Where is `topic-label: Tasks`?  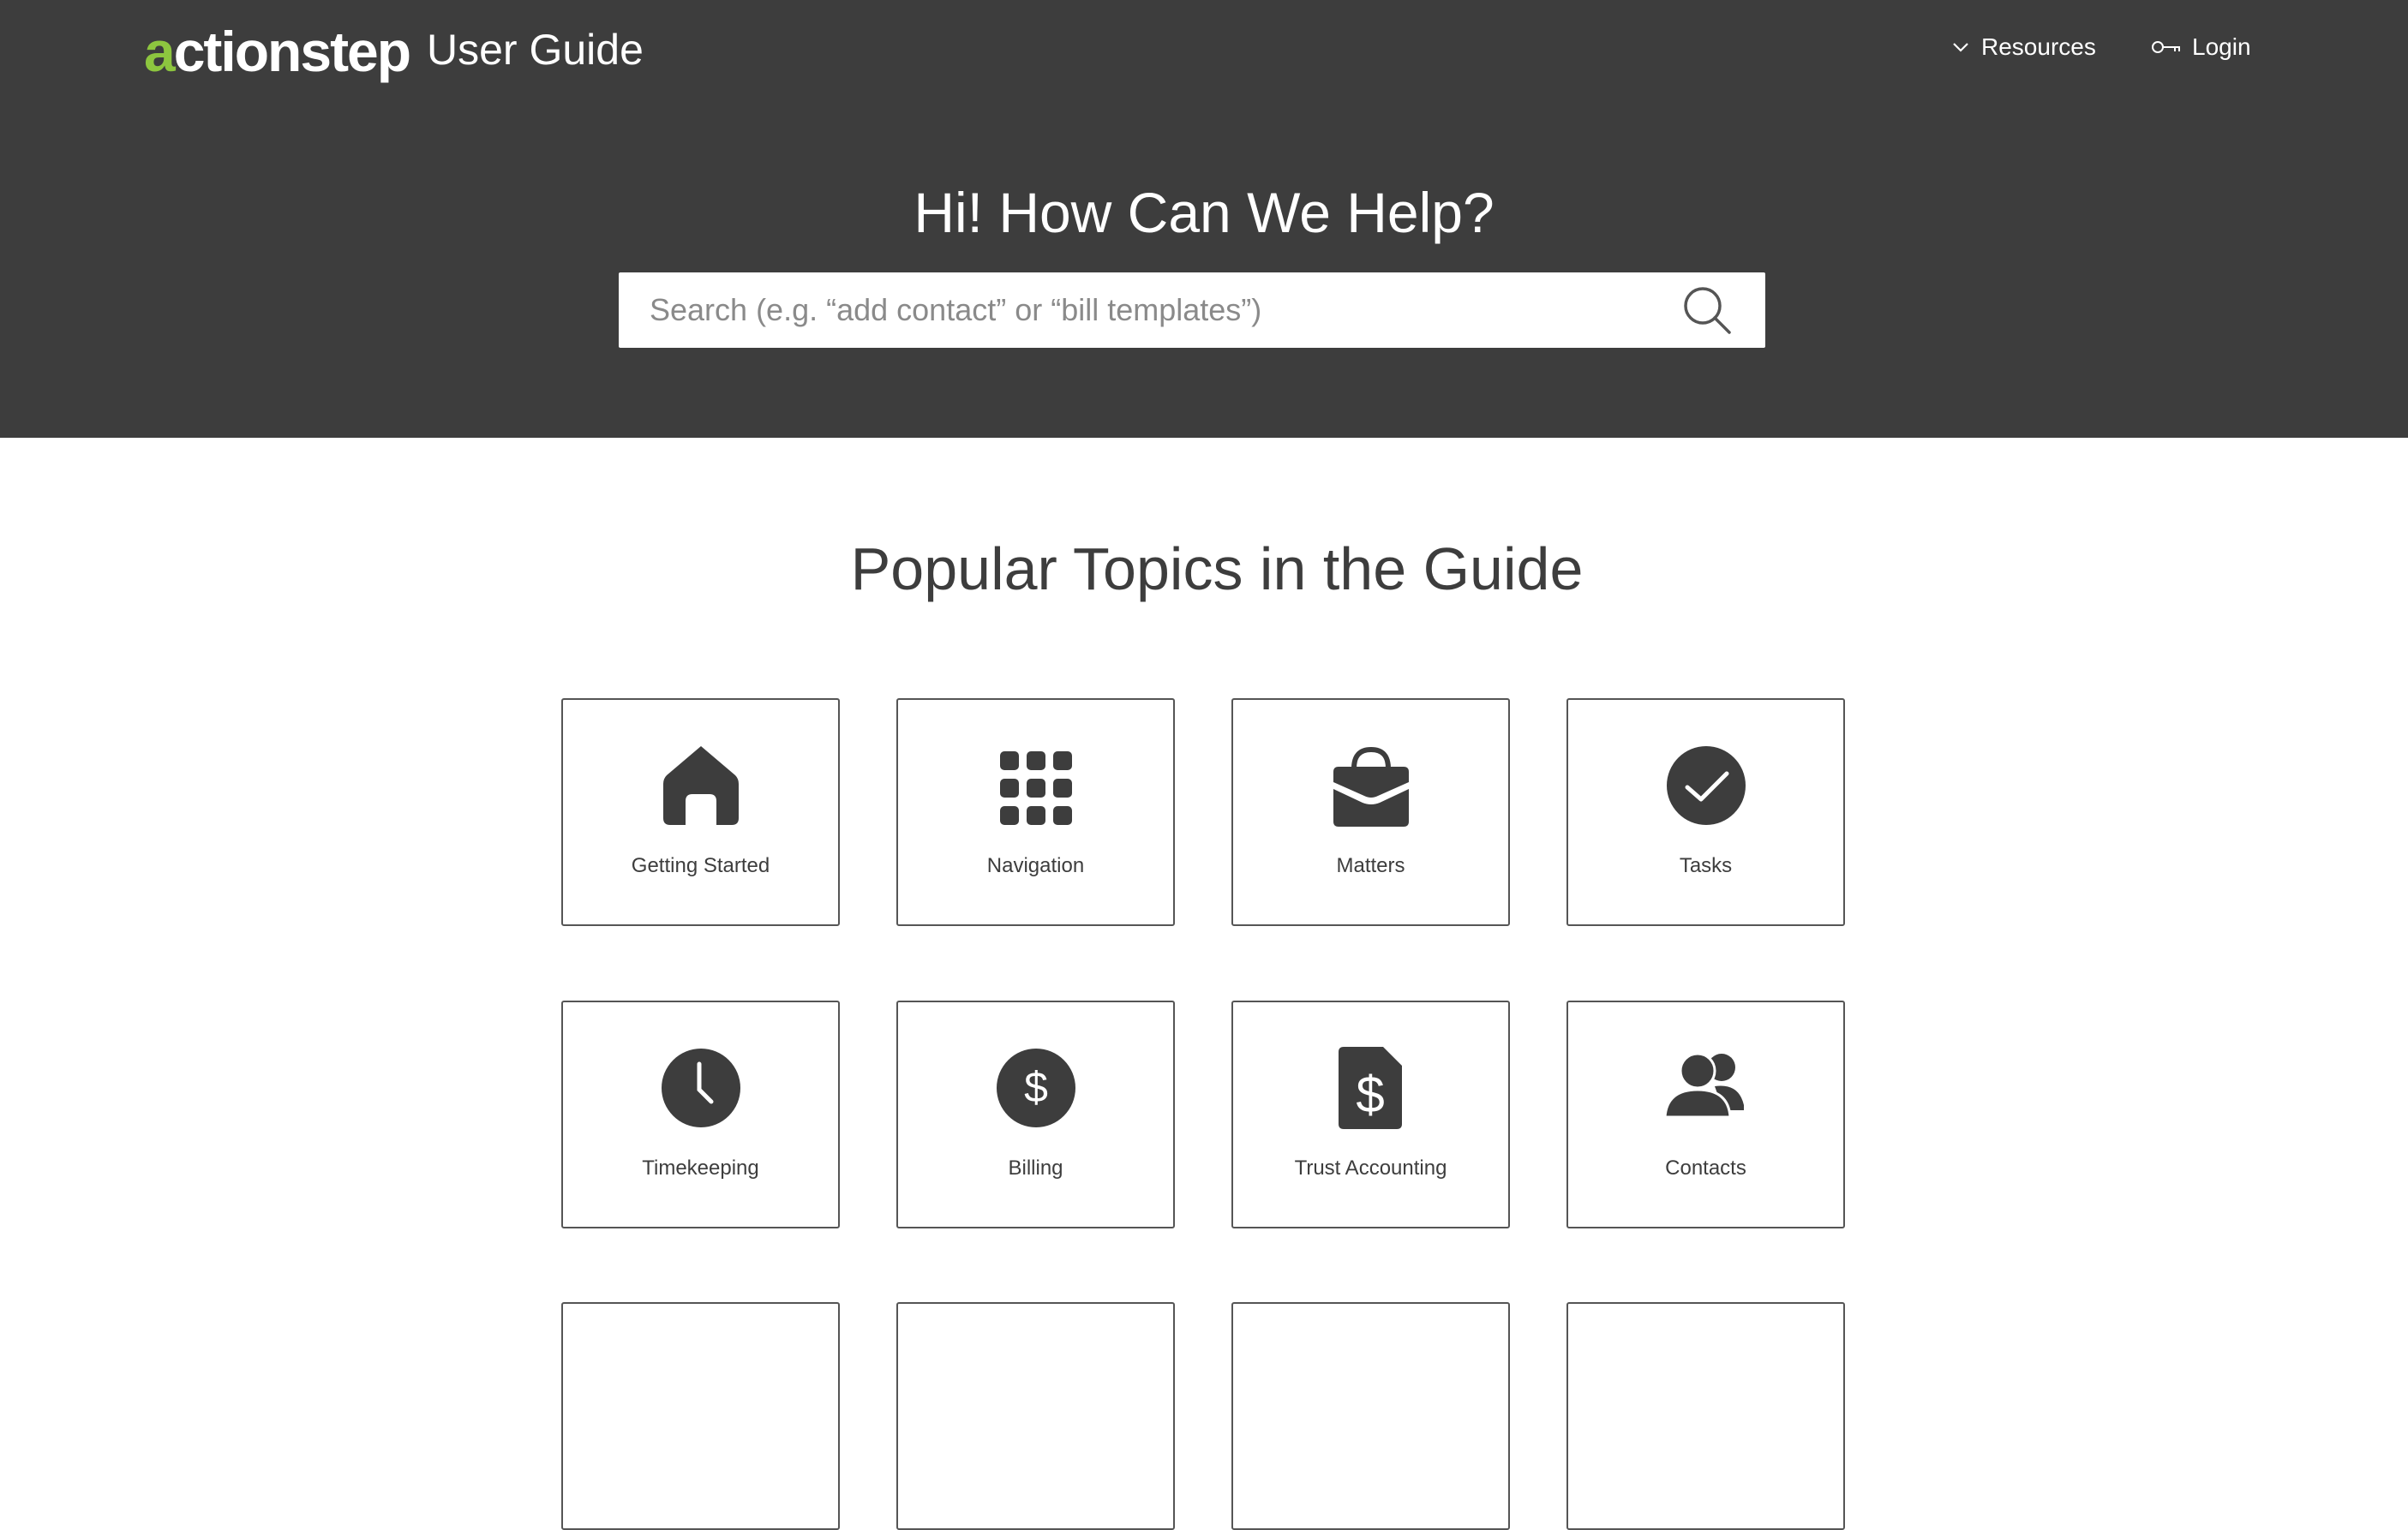 topic-label: Tasks is located at coordinates (1706, 866).